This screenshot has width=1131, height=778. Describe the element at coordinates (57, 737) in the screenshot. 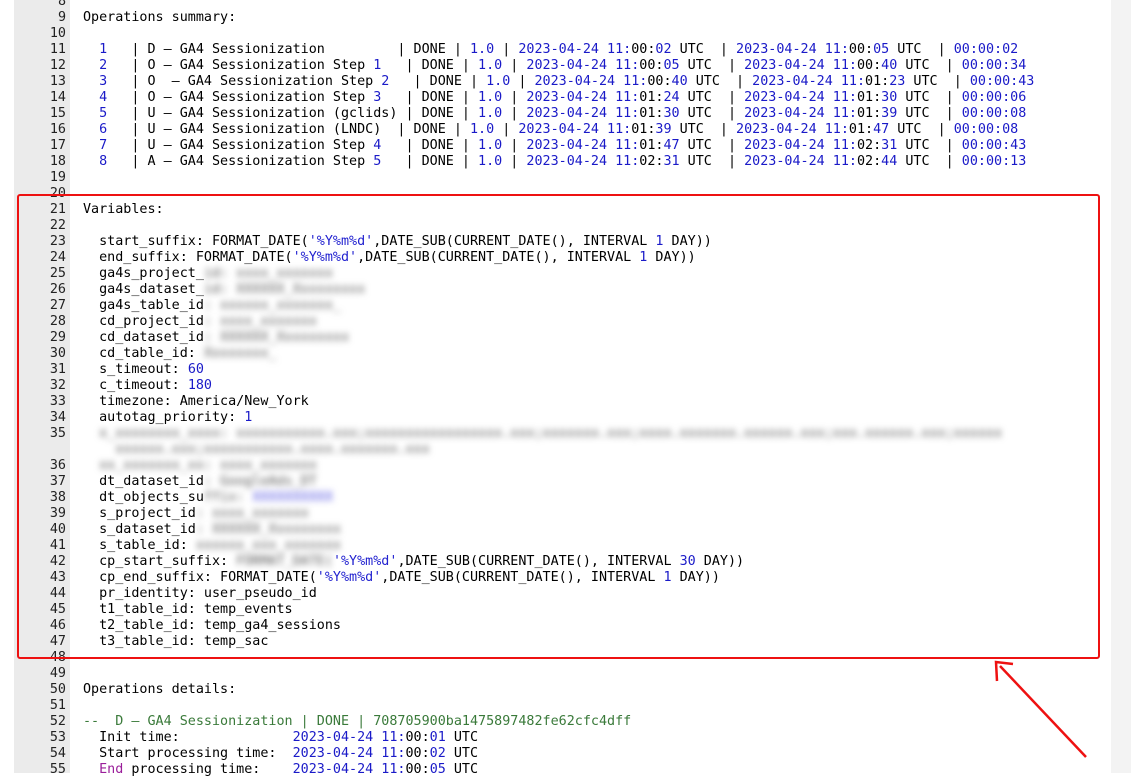

I see `line-number: 53` at that location.